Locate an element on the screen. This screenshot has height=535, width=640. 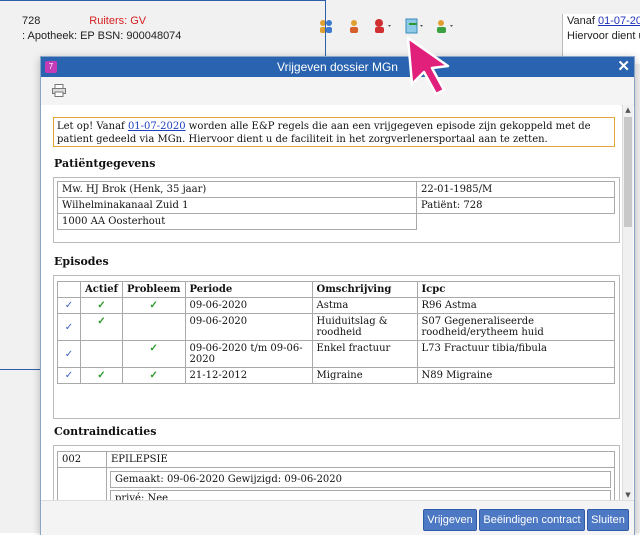
icpc-cell: R96 Astma is located at coordinates (515, 305).